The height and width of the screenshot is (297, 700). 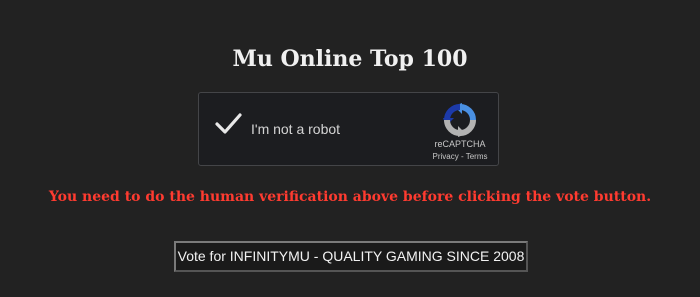 What do you see at coordinates (460, 144) in the screenshot?
I see `recaptcha-brand: reCAPTCHA` at bounding box center [460, 144].